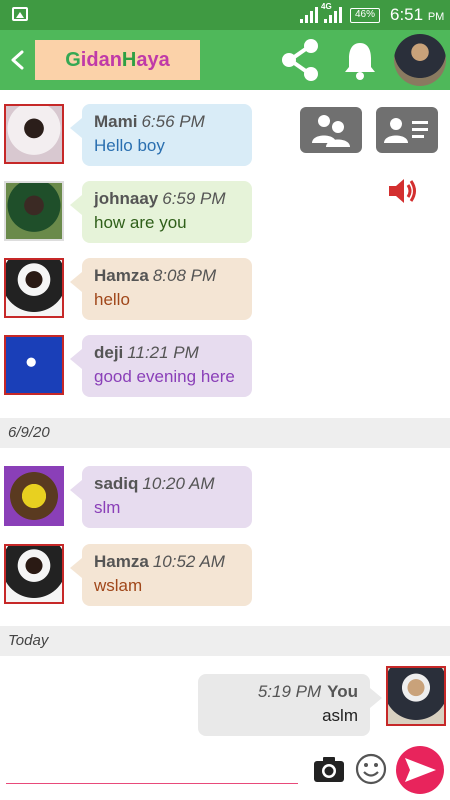 Image resolution: width=450 pixels, height=800 pixels. What do you see at coordinates (342, 691) in the screenshot?
I see `sender-name: You` at bounding box center [342, 691].